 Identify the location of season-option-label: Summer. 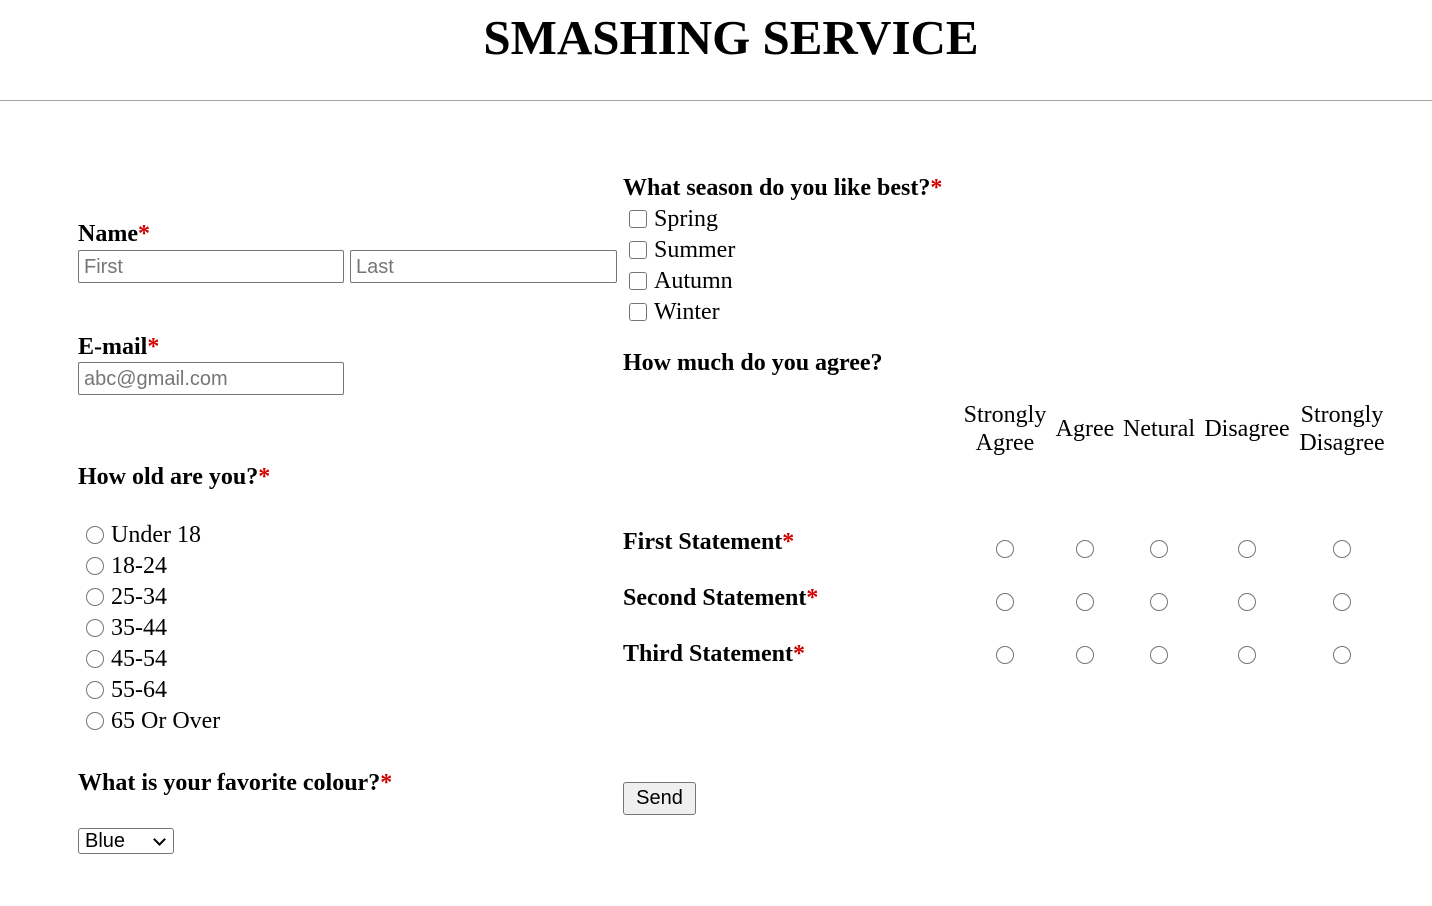
(695, 250).